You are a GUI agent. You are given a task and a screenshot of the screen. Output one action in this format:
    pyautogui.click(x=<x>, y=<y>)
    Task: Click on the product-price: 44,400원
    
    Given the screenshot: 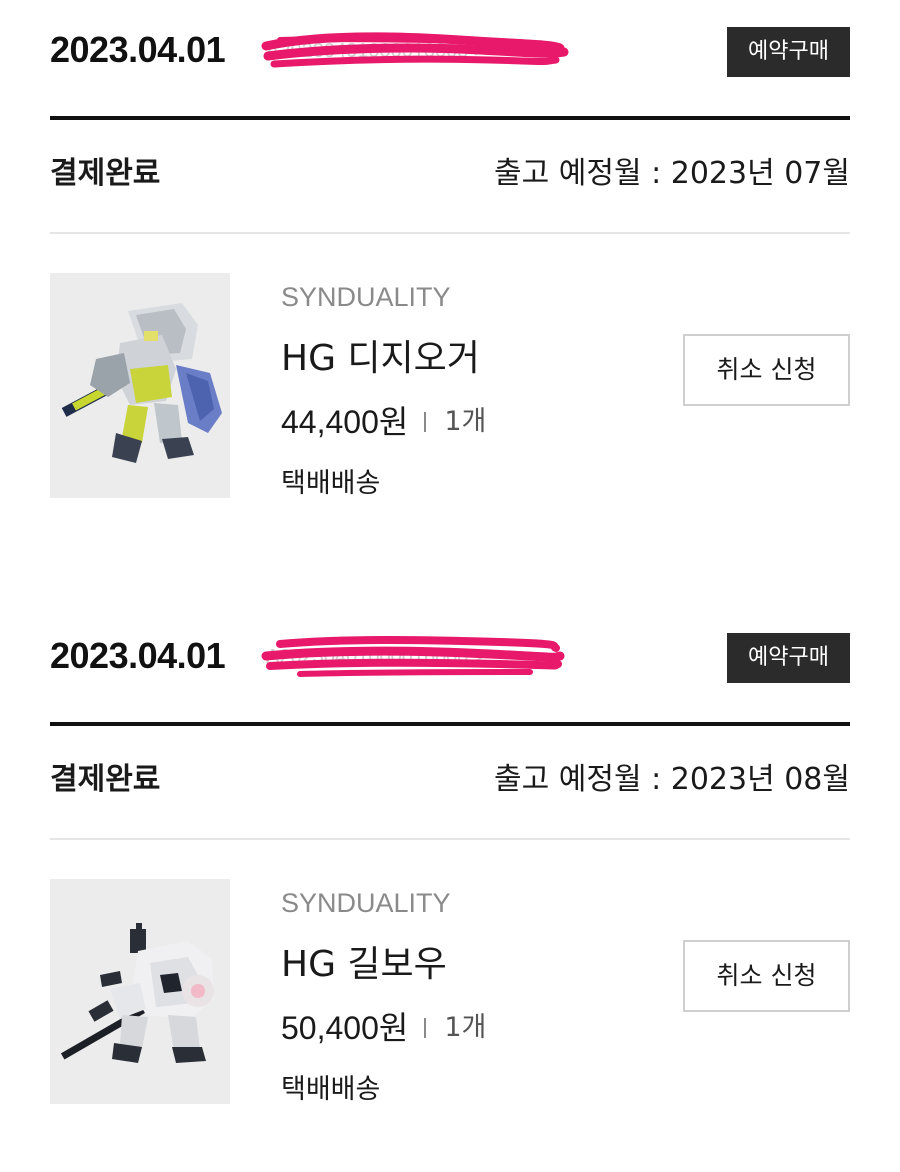 What is the action you would take?
    pyautogui.click(x=345, y=422)
    